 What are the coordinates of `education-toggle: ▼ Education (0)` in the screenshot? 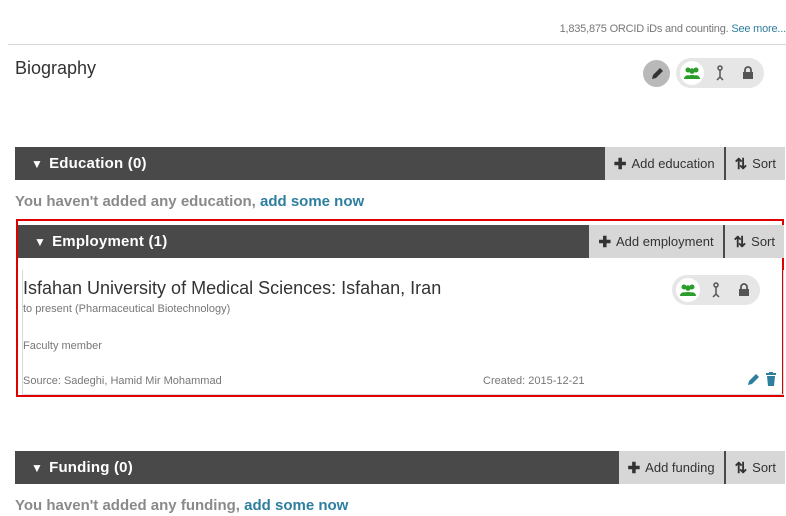 It's located at (309, 163).